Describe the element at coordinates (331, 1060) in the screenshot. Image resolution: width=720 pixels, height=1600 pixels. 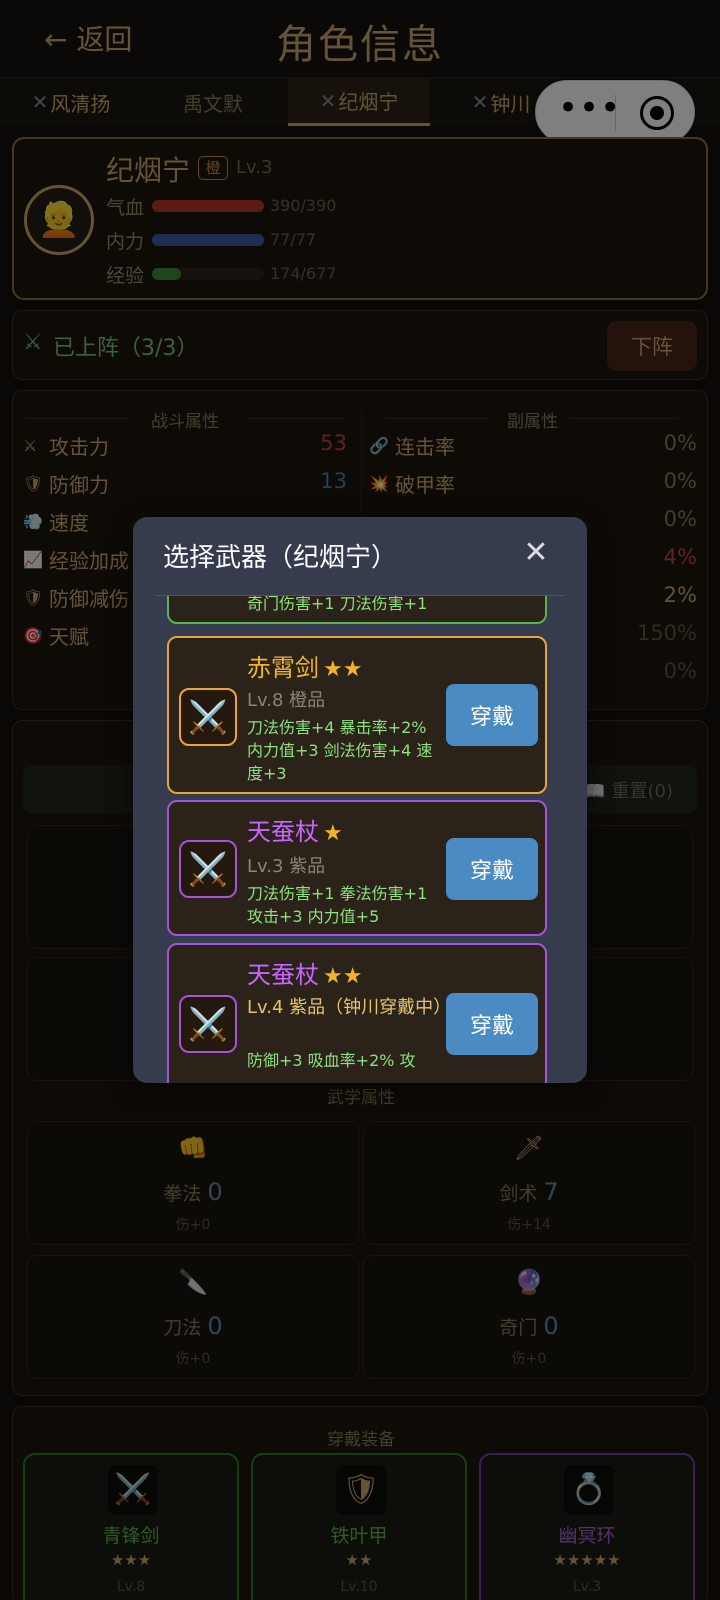
I see `weapon-effects: 防御+3 吸血率+2% 攻` at that location.